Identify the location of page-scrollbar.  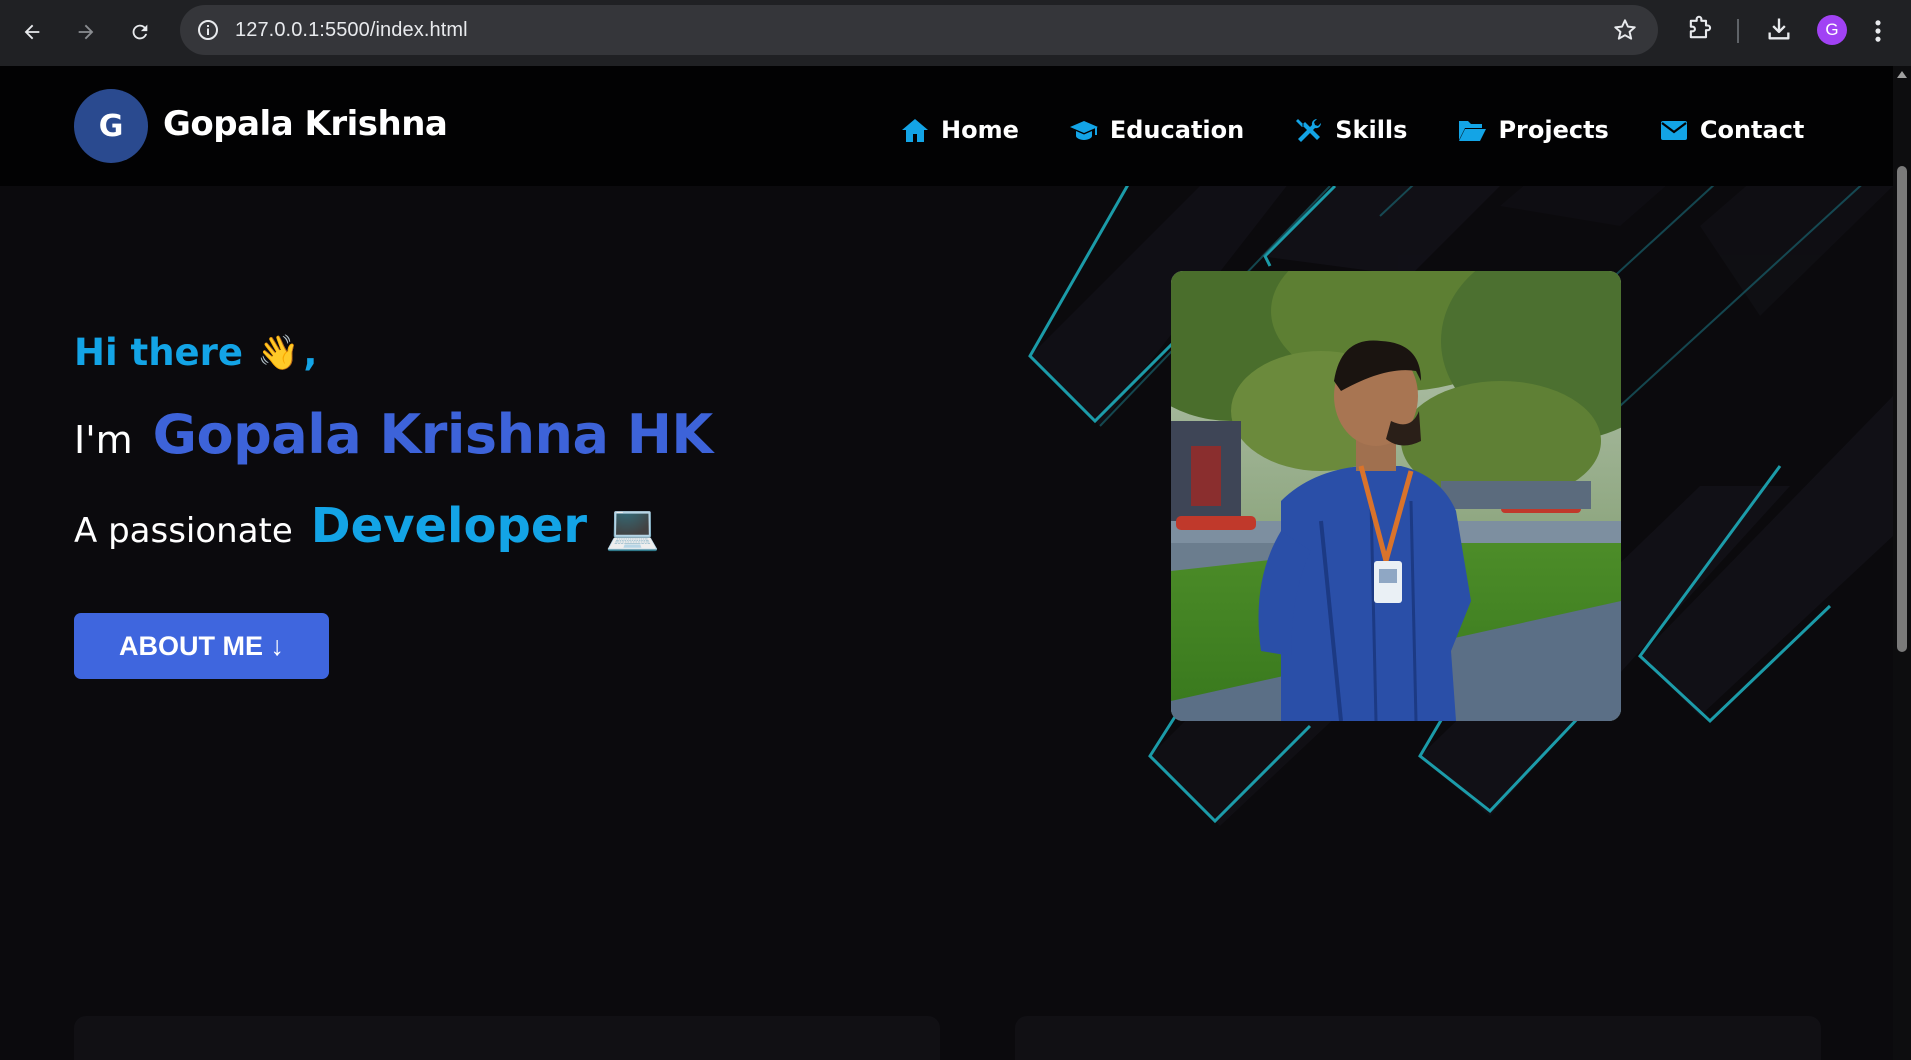
(1902, 563).